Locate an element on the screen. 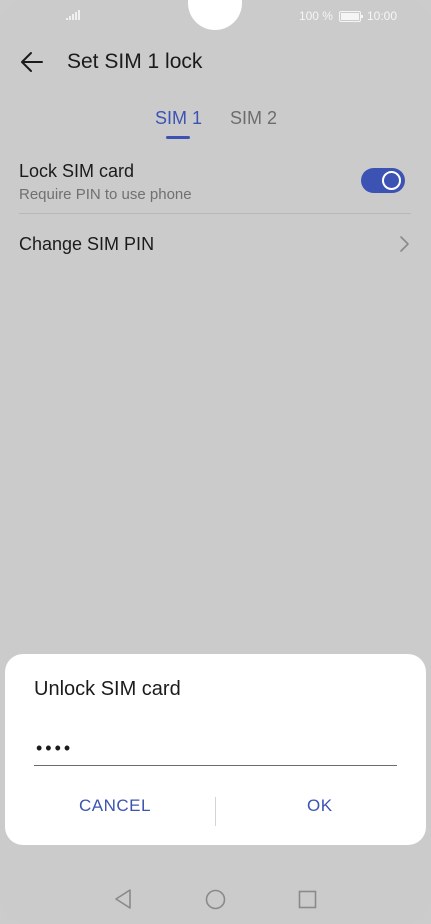  button-divider is located at coordinates (215, 811).